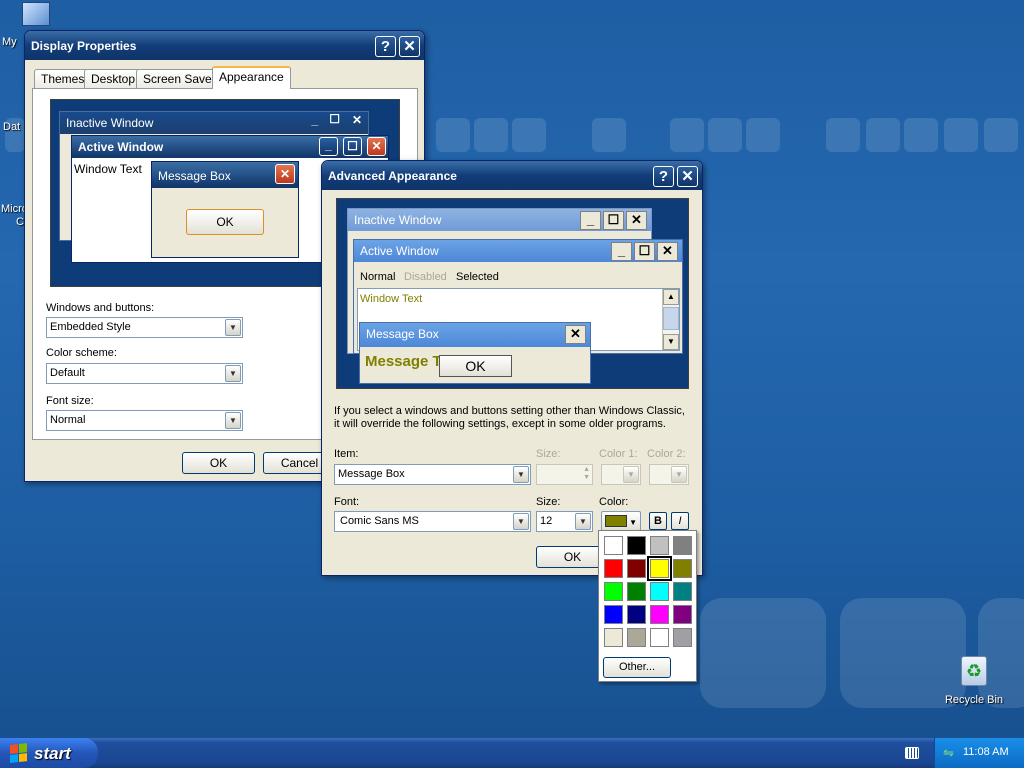 This screenshot has height=768, width=1024. What do you see at coordinates (63, 78) in the screenshot?
I see `tab-themes: Themes` at bounding box center [63, 78].